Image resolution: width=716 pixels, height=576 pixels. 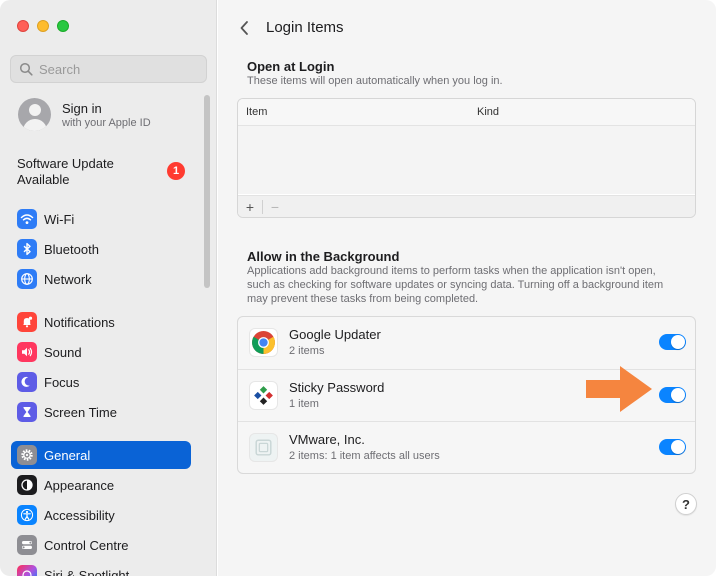 I want to click on update-badge: 1, so click(x=176, y=171).